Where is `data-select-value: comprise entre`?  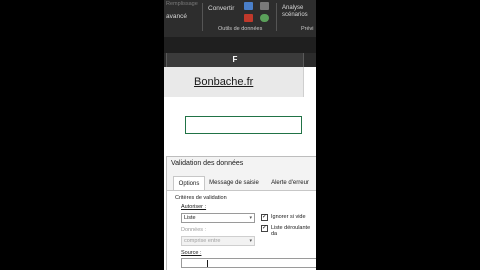
data-select-value: comprise entre is located at coordinates (202, 241).